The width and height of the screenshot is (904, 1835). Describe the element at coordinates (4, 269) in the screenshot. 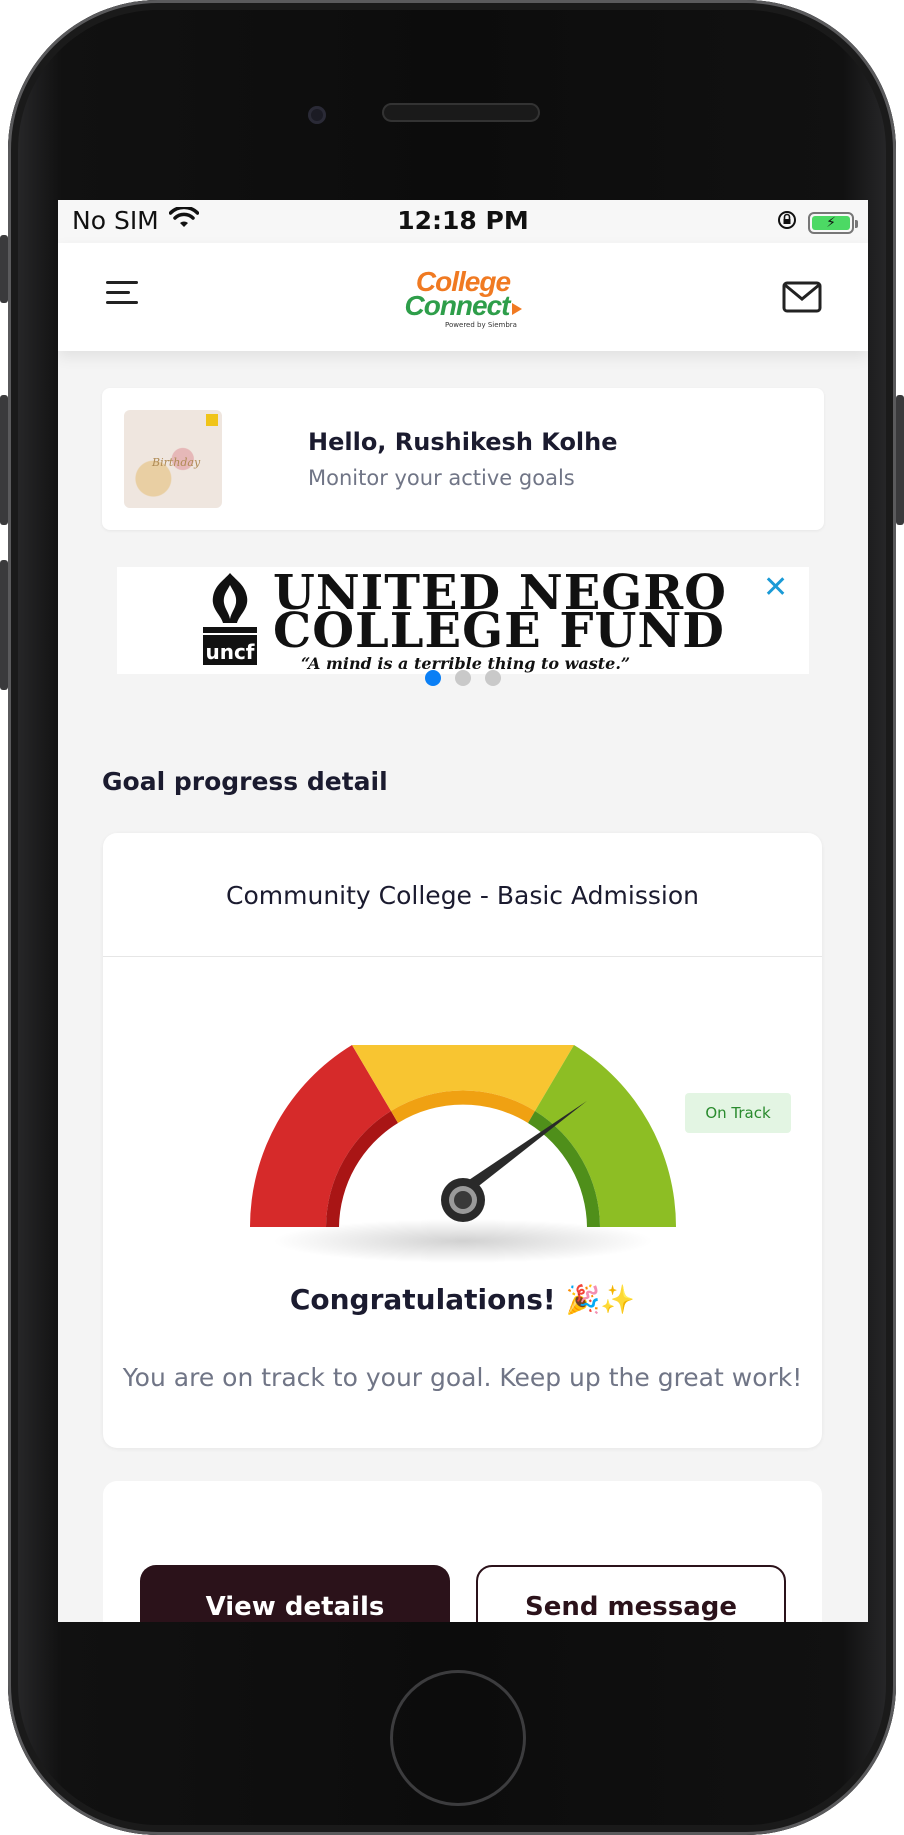

I see `mute-switch` at that location.